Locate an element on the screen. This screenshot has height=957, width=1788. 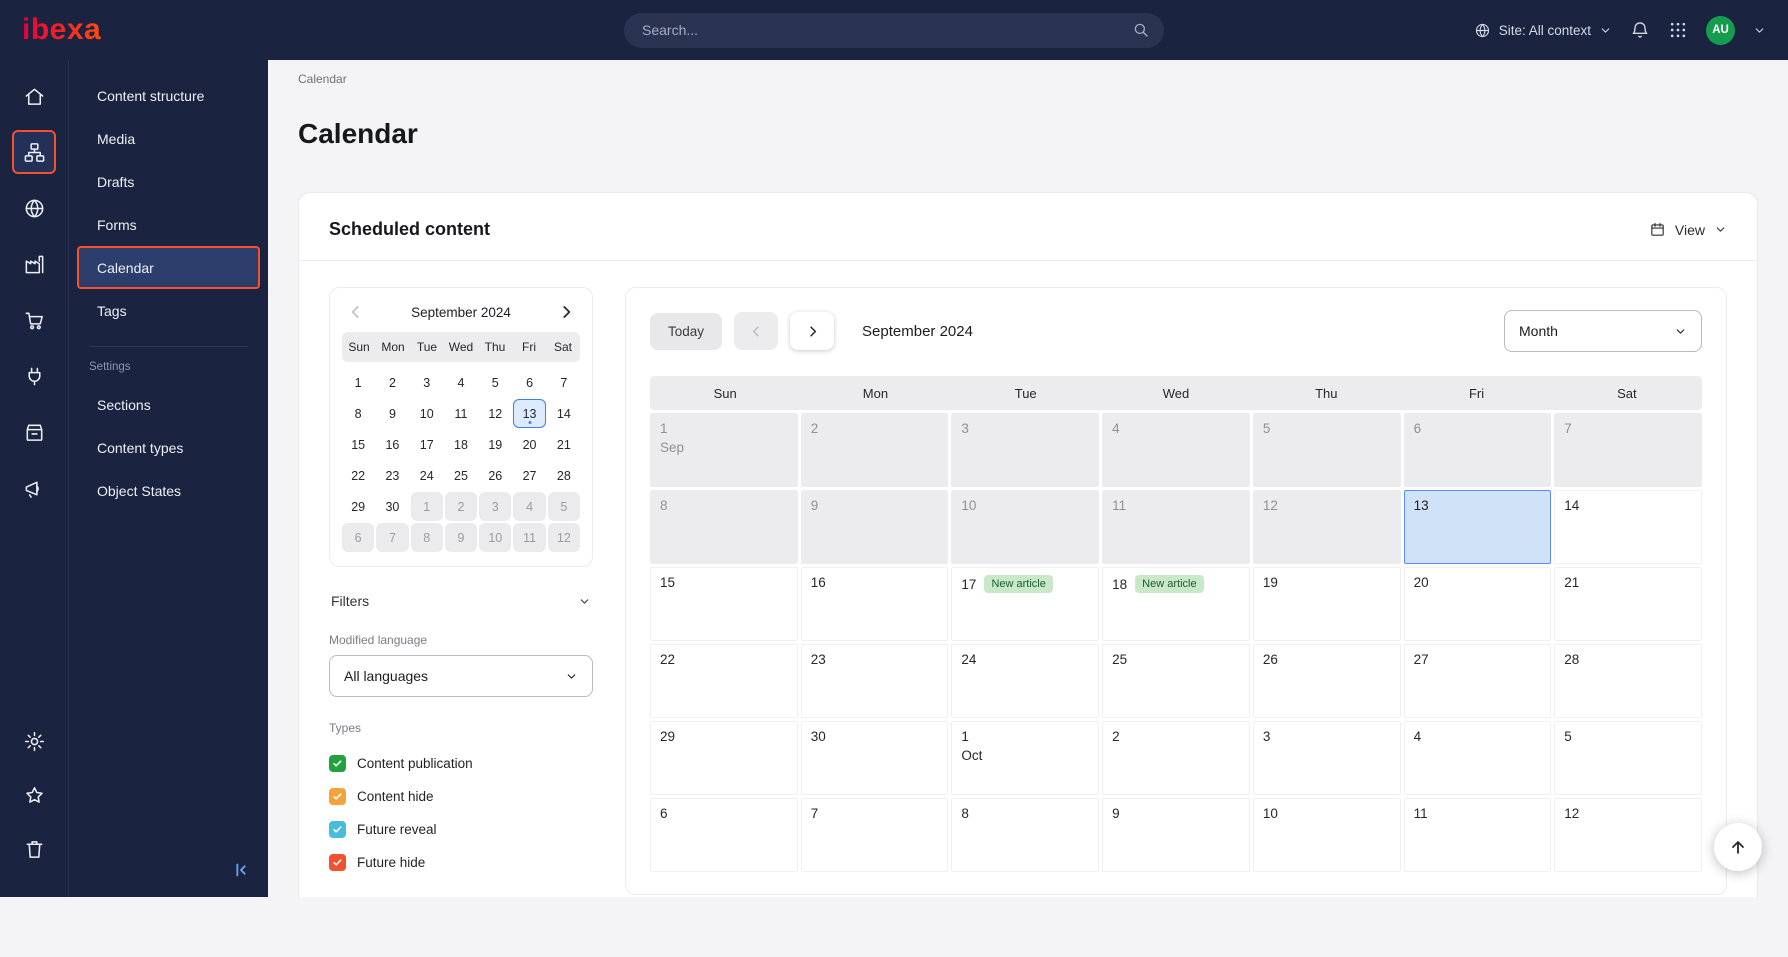
mini-day-13: 13 is located at coordinates (529, 413).